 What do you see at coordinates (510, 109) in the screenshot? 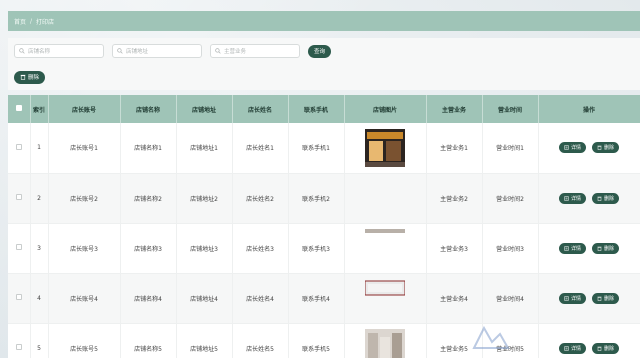
I see `header-hours: 营业时间` at bounding box center [510, 109].